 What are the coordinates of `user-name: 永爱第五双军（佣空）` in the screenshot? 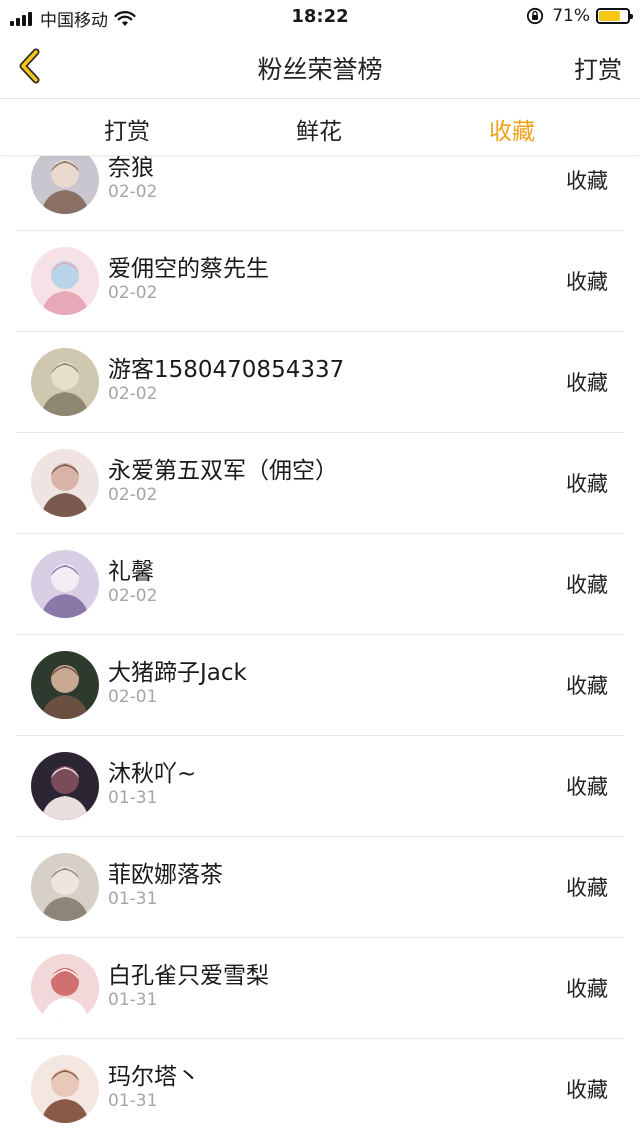 It's located at (223, 471).